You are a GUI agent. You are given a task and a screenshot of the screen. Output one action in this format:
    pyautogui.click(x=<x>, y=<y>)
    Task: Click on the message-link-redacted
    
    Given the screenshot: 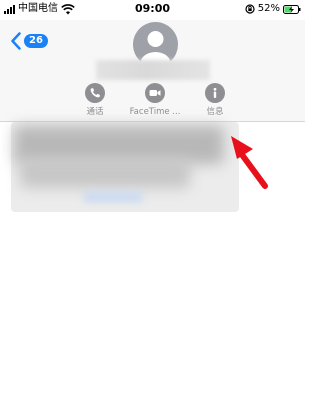 What is the action you would take?
    pyautogui.click(x=113, y=197)
    